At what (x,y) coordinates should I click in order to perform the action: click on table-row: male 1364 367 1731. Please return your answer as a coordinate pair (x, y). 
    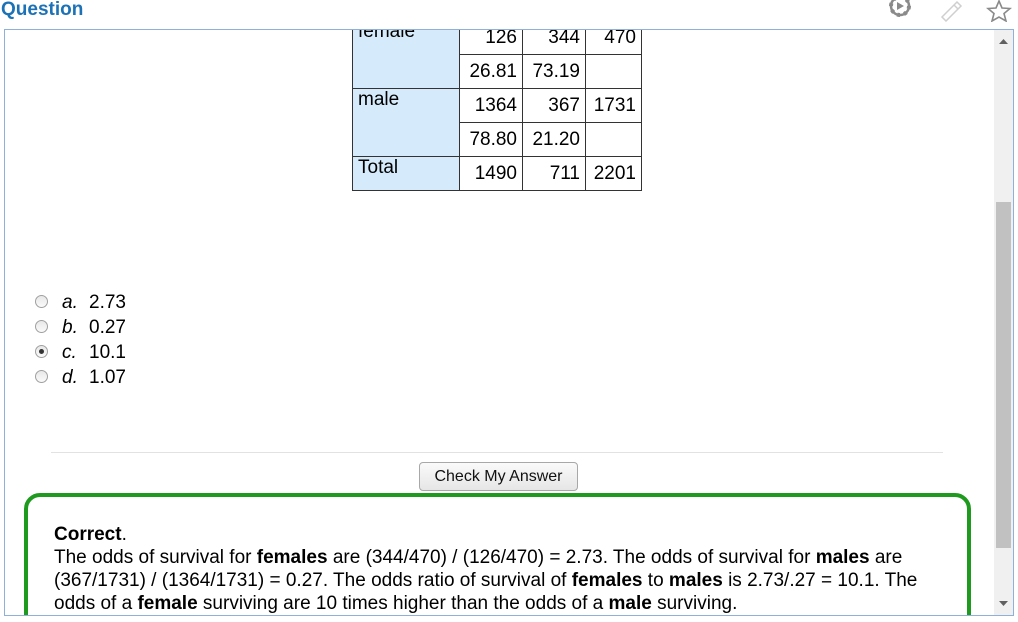
    Looking at the image, I should click on (497, 122).